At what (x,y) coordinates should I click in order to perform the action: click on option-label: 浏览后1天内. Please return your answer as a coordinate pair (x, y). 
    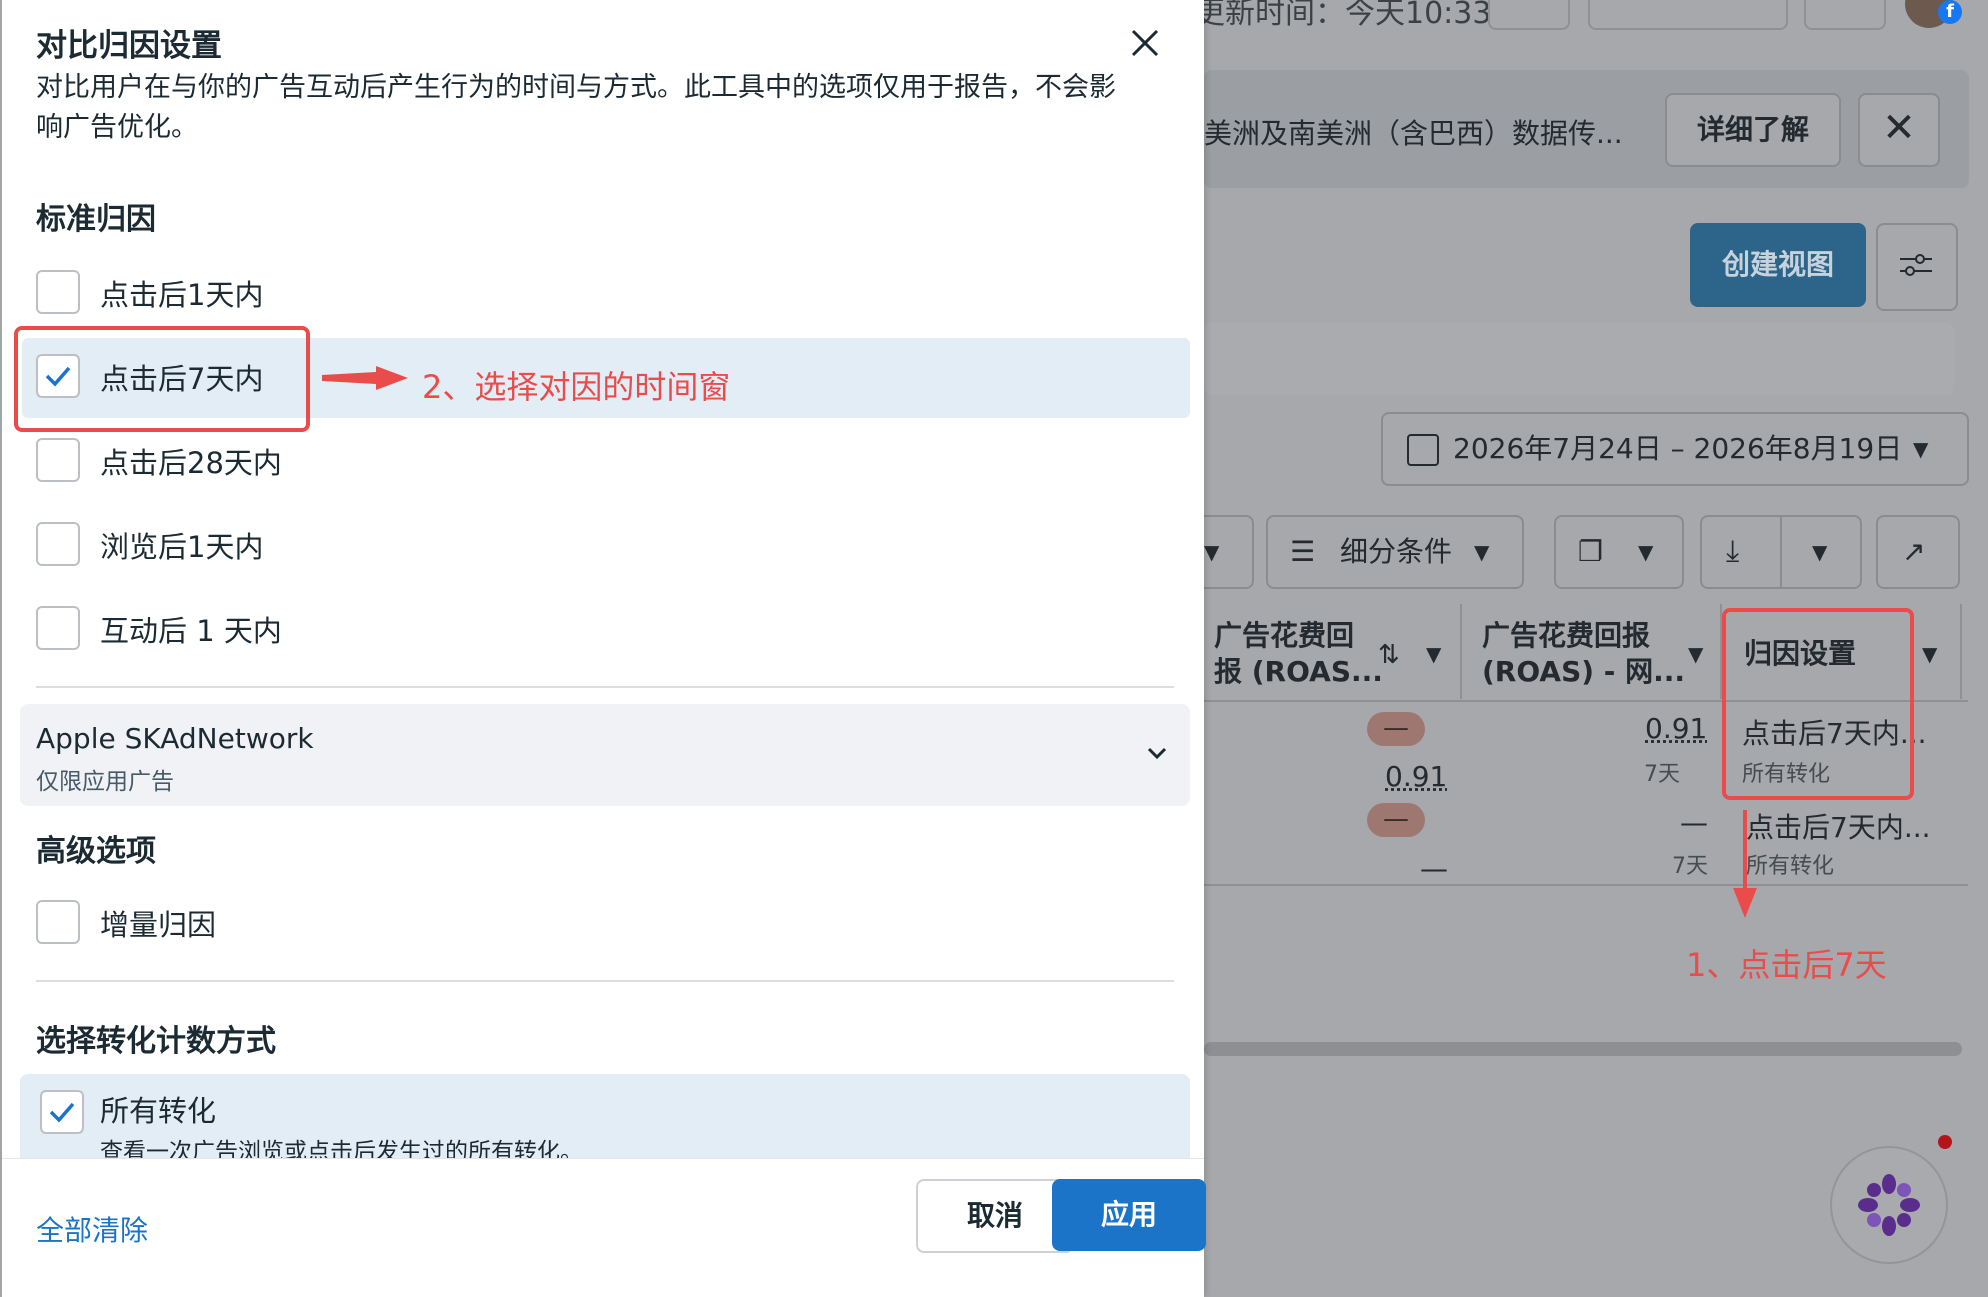
    Looking at the image, I should click on (182, 547).